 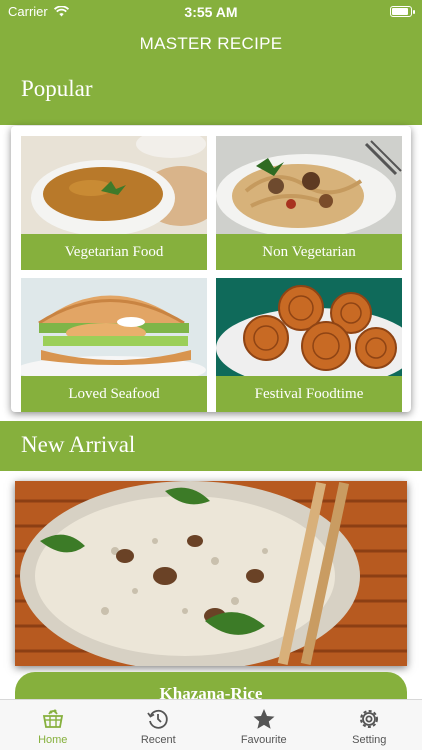 I want to click on new-arrival-heading: New Arrival, so click(x=78, y=444).